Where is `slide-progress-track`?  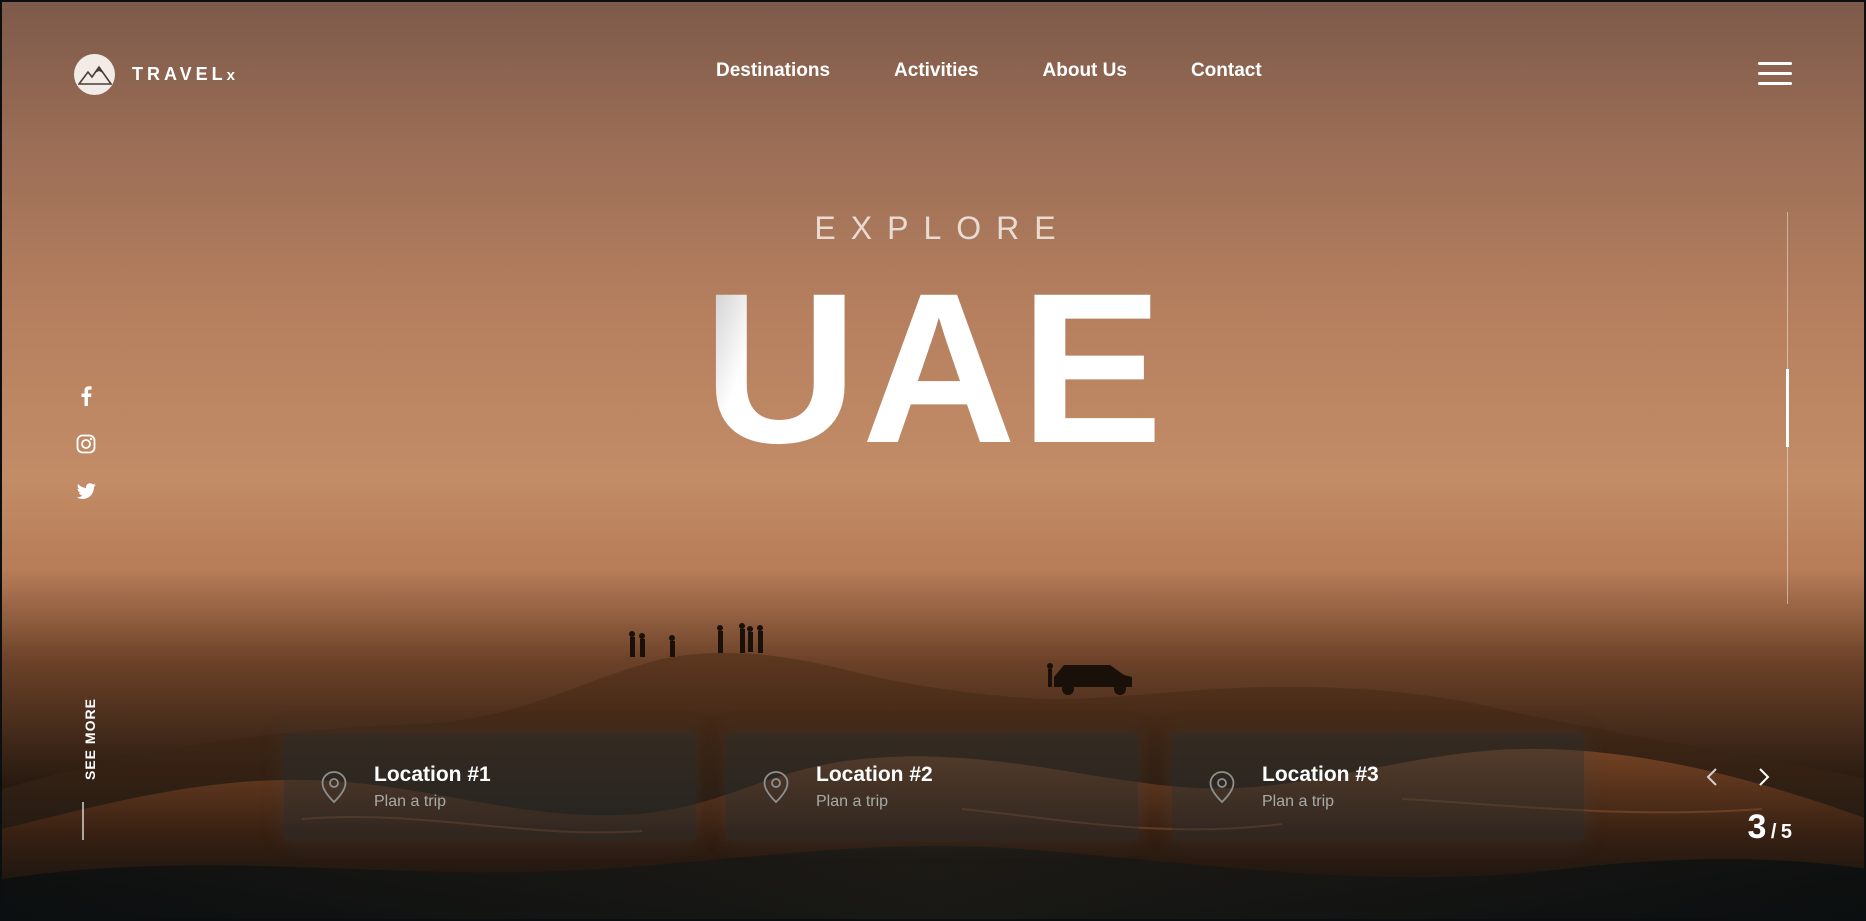 slide-progress-track is located at coordinates (1787, 408).